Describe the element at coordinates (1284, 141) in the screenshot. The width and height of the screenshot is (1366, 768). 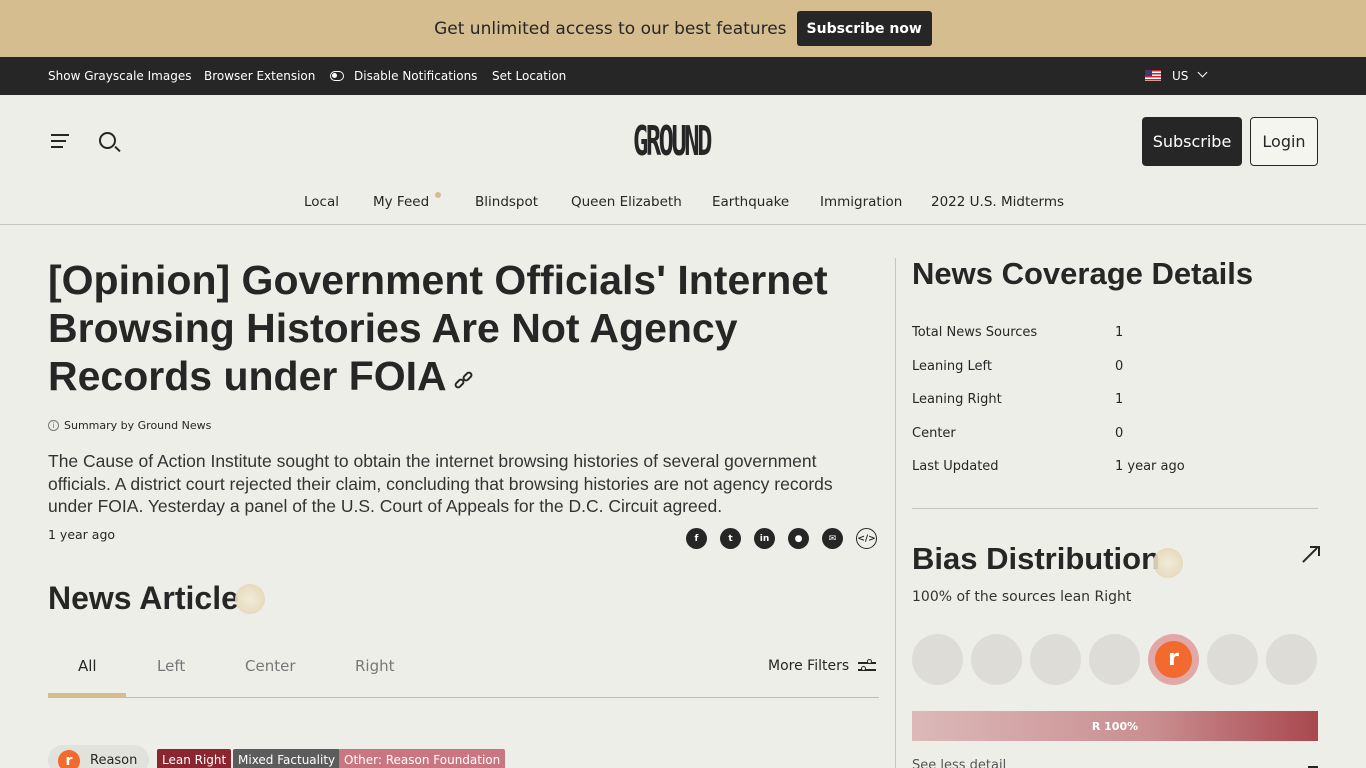
I see `login-button: Login` at that location.